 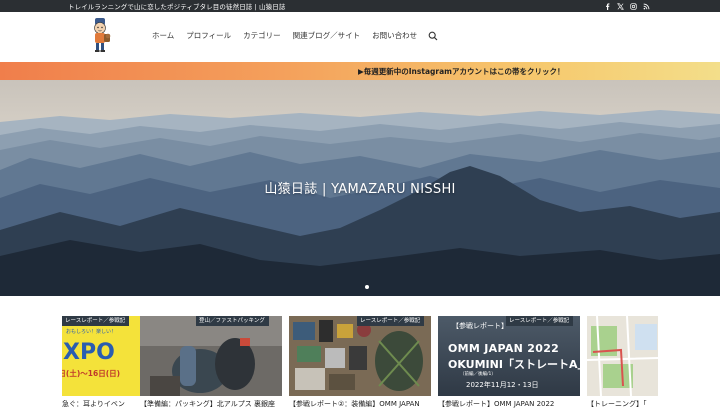 What do you see at coordinates (509, 404) in the screenshot?
I see `post-title: 【参戦レポート】OMM JAPAN 2022` at bounding box center [509, 404].